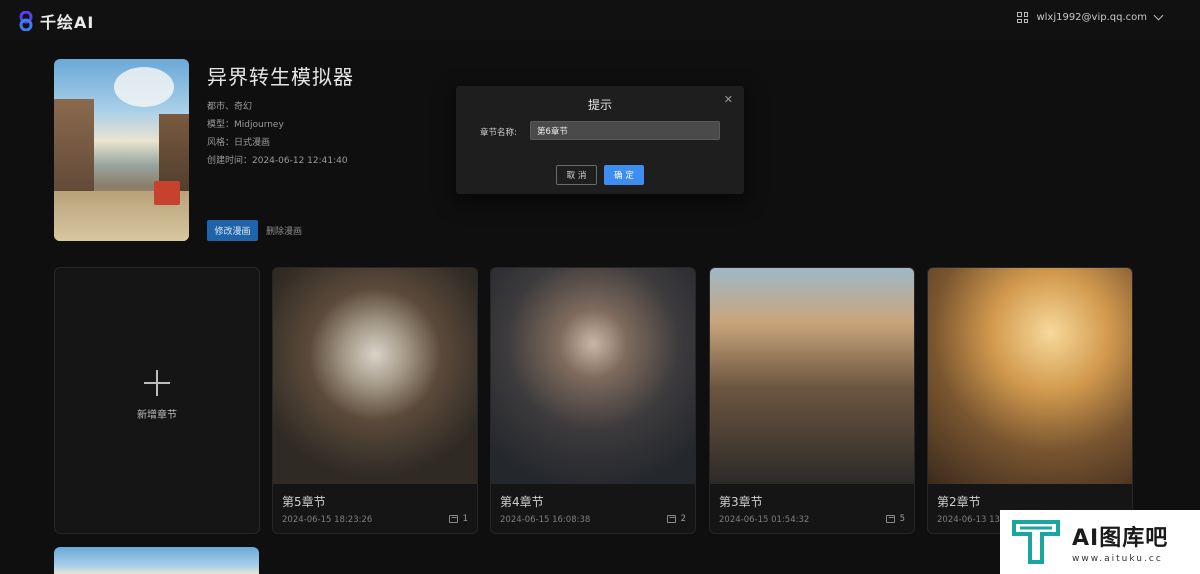 The width and height of the screenshot is (1200, 574). I want to click on top-bar: 千绘AI wlxj1992@vip.qq.com, so click(600, 20).